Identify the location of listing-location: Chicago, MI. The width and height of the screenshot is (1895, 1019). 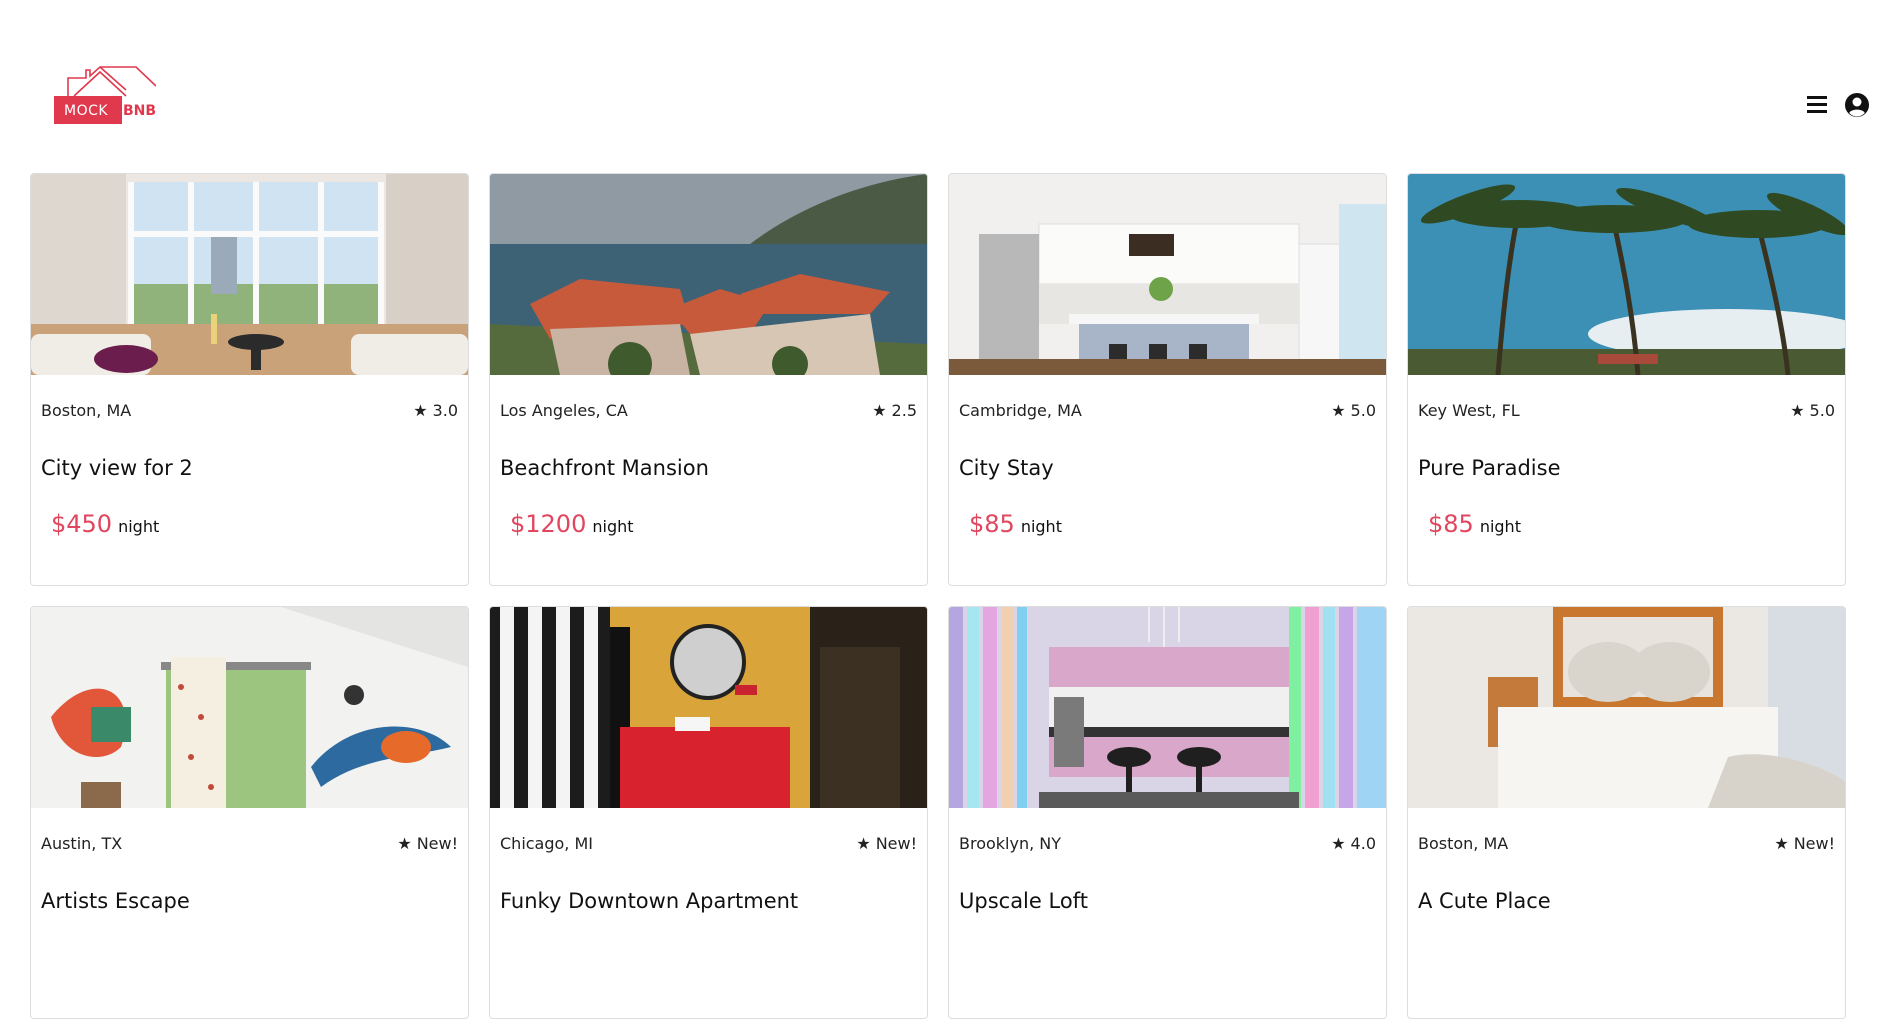
(546, 843).